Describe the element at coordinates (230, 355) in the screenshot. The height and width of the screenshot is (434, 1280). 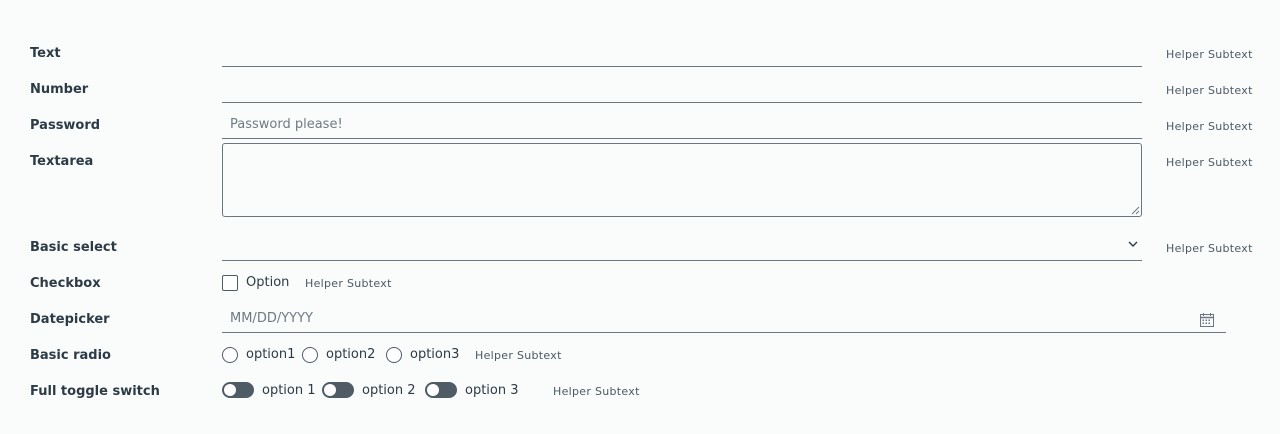
I see `radio-option1` at that location.